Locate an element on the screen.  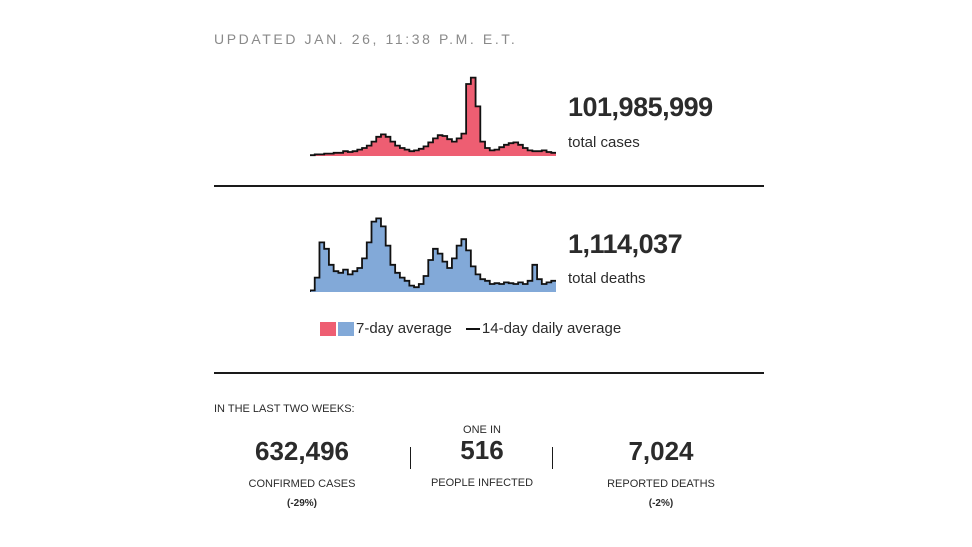
legend-7day-label: 7-day average is located at coordinates (404, 328).